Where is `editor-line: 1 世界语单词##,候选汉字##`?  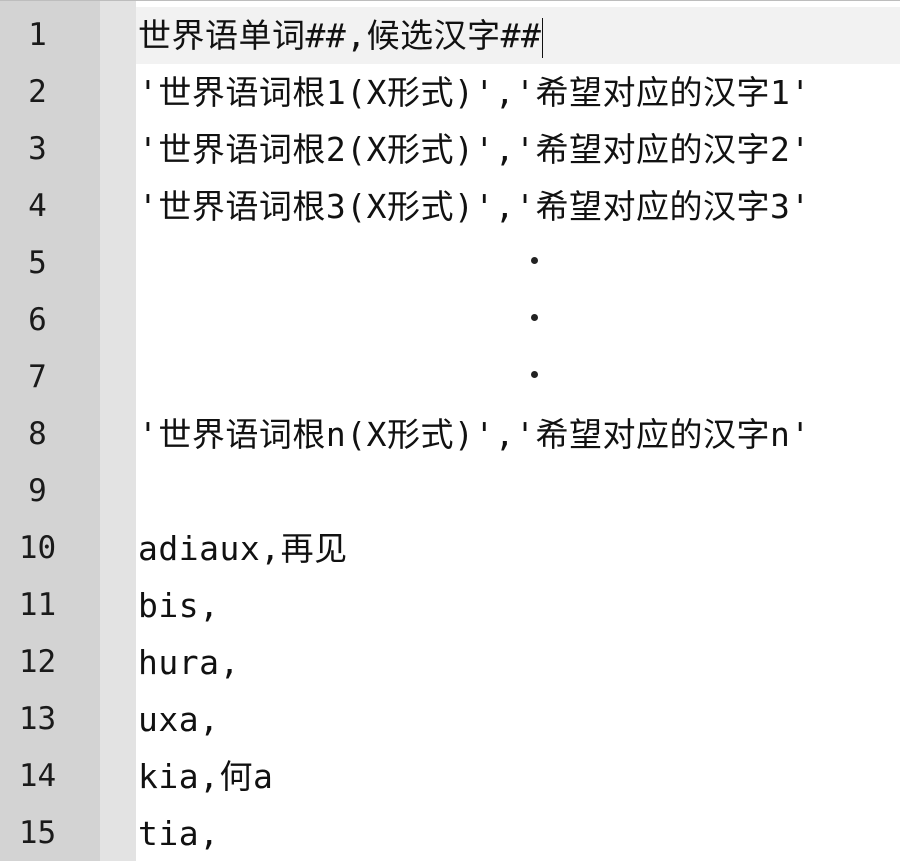 editor-line: 1 世界语单词##,候选汉字## is located at coordinates (450, 35).